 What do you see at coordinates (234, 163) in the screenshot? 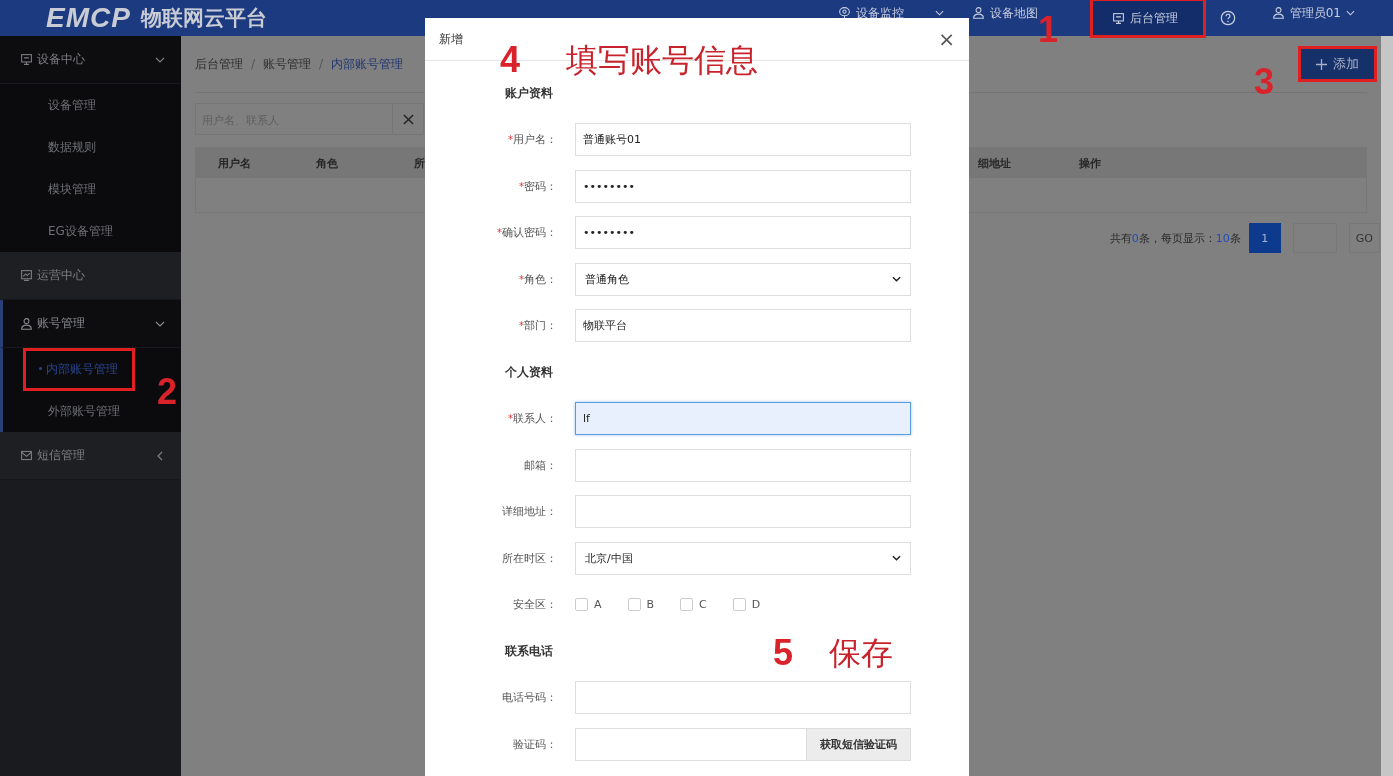
I see `column-header: 用户名` at bounding box center [234, 163].